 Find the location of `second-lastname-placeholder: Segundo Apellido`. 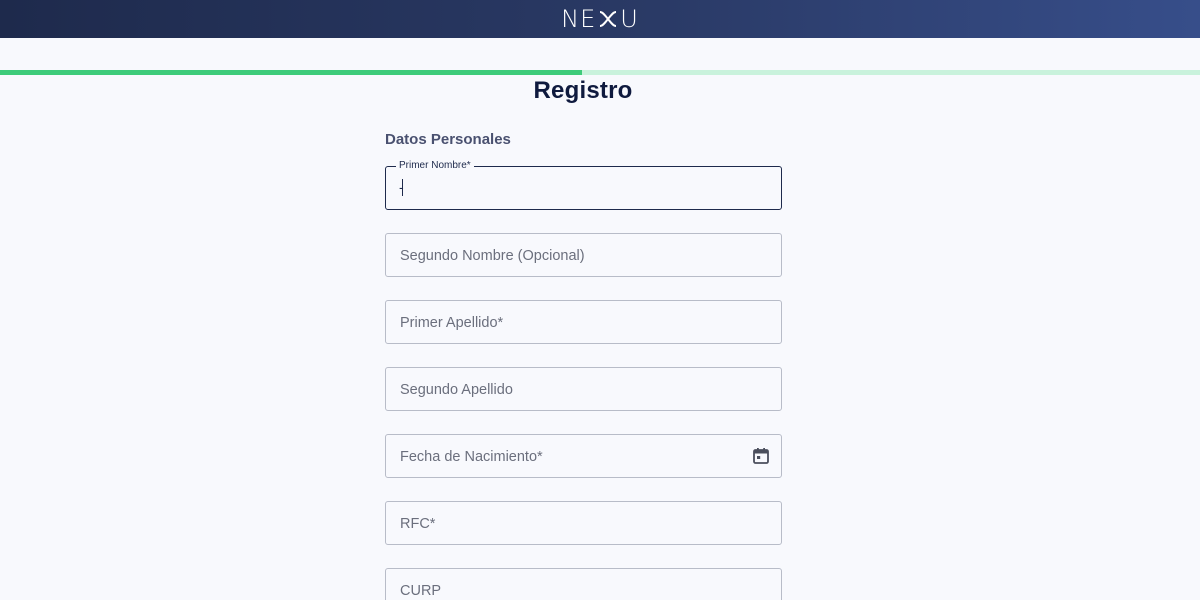

second-lastname-placeholder: Segundo Apellido is located at coordinates (456, 390).